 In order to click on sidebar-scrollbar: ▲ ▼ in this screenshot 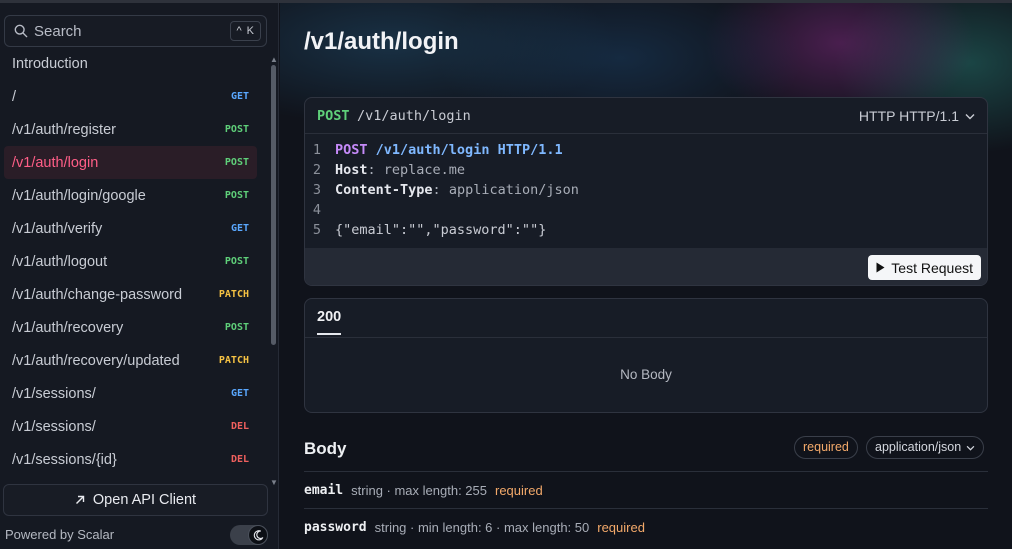, I will do `click(274, 271)`.